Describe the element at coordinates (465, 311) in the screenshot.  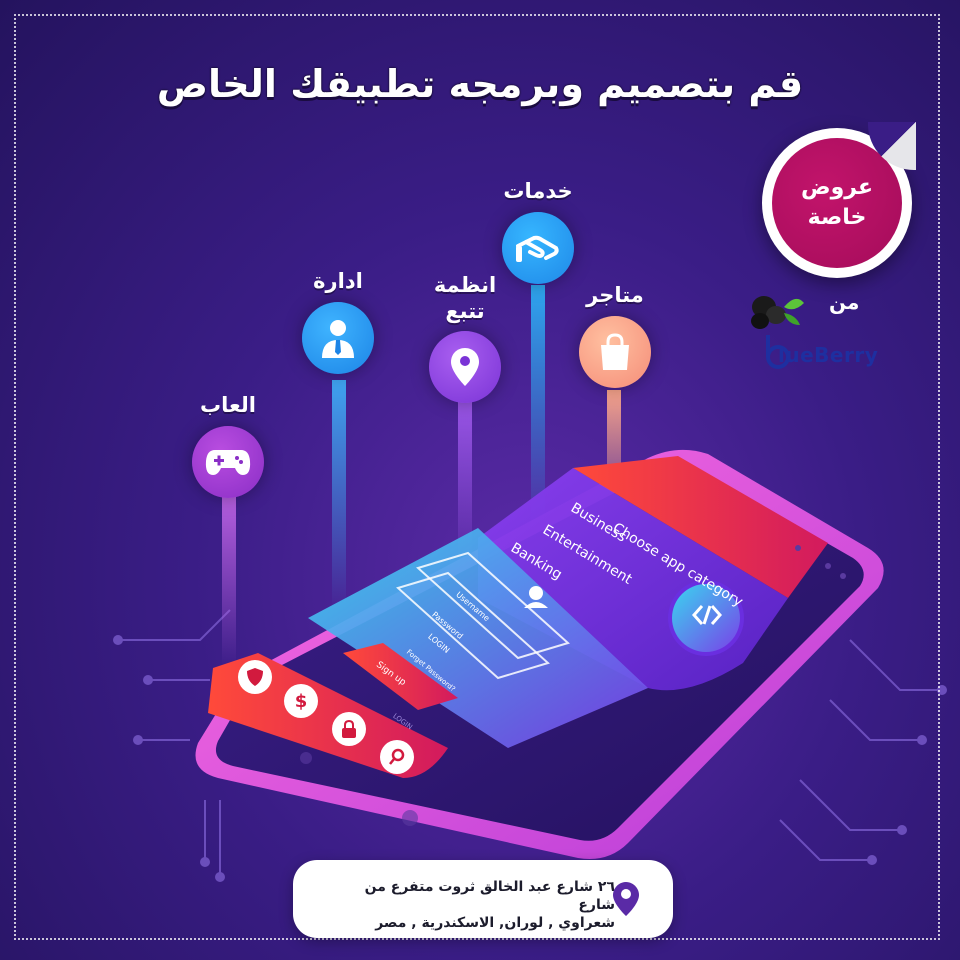
I see `category-tracking-label-2: تتبع` at that location.